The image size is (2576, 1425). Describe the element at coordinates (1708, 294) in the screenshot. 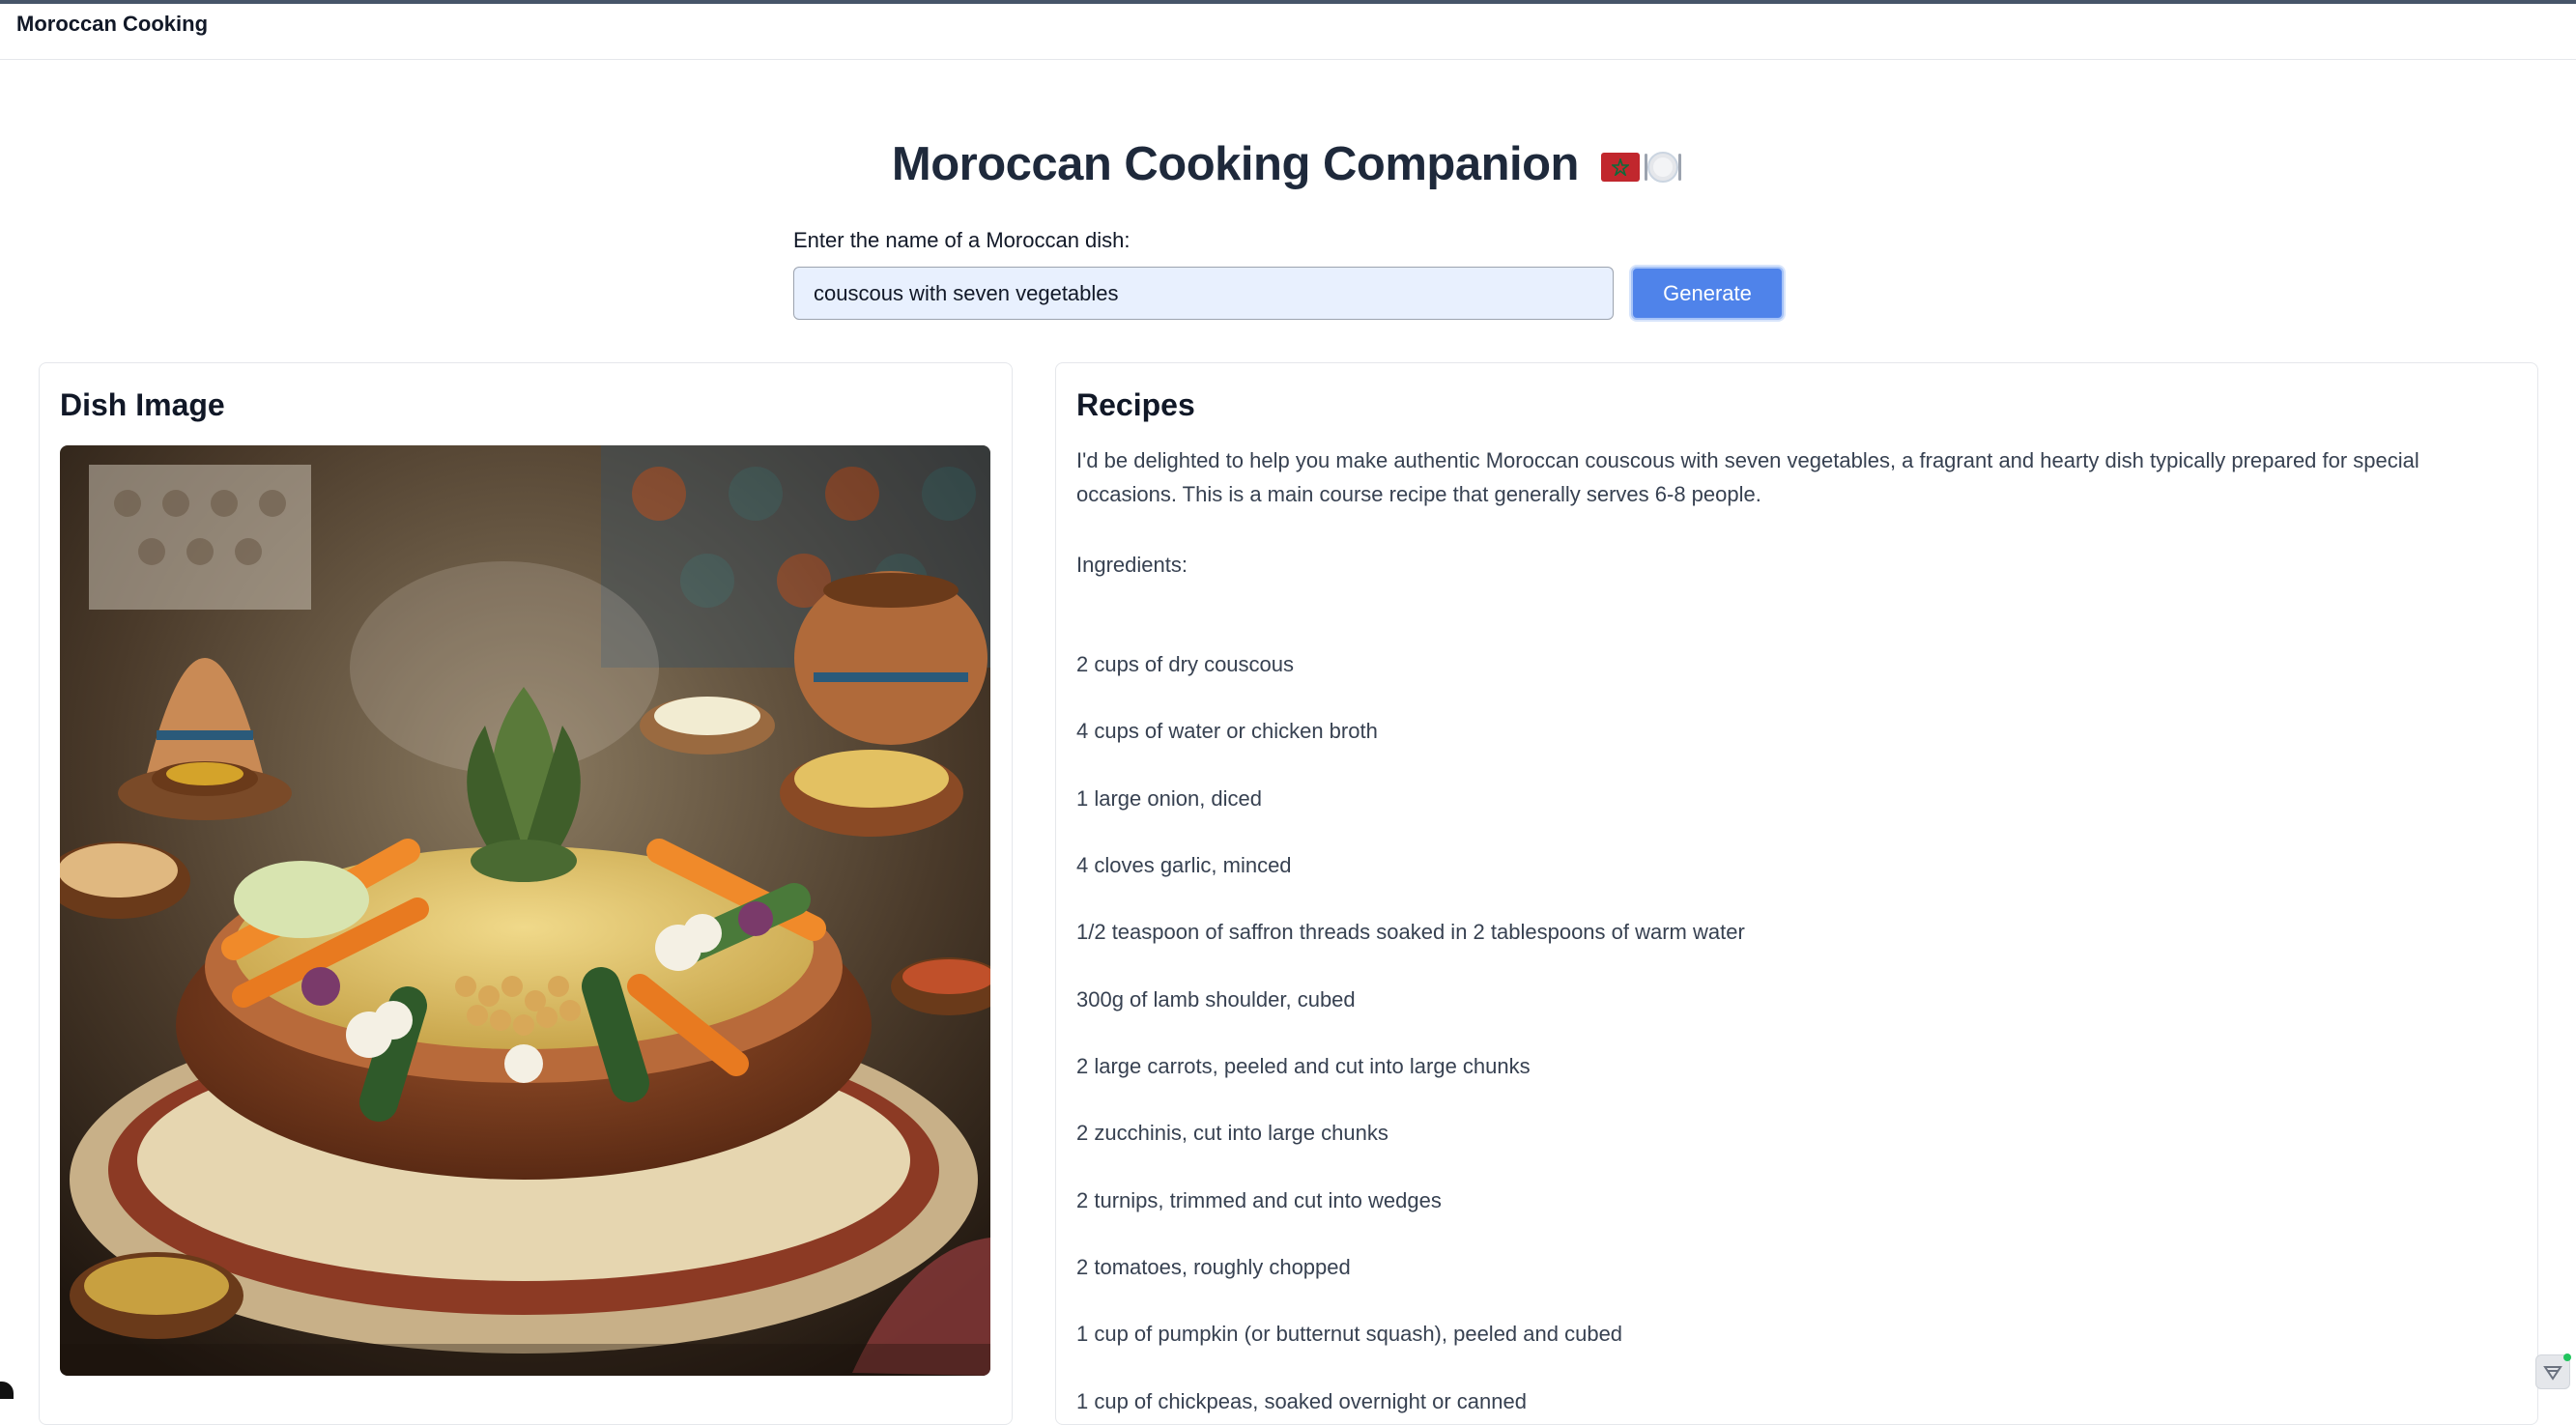

I see `generate-button: Generate` at that location.